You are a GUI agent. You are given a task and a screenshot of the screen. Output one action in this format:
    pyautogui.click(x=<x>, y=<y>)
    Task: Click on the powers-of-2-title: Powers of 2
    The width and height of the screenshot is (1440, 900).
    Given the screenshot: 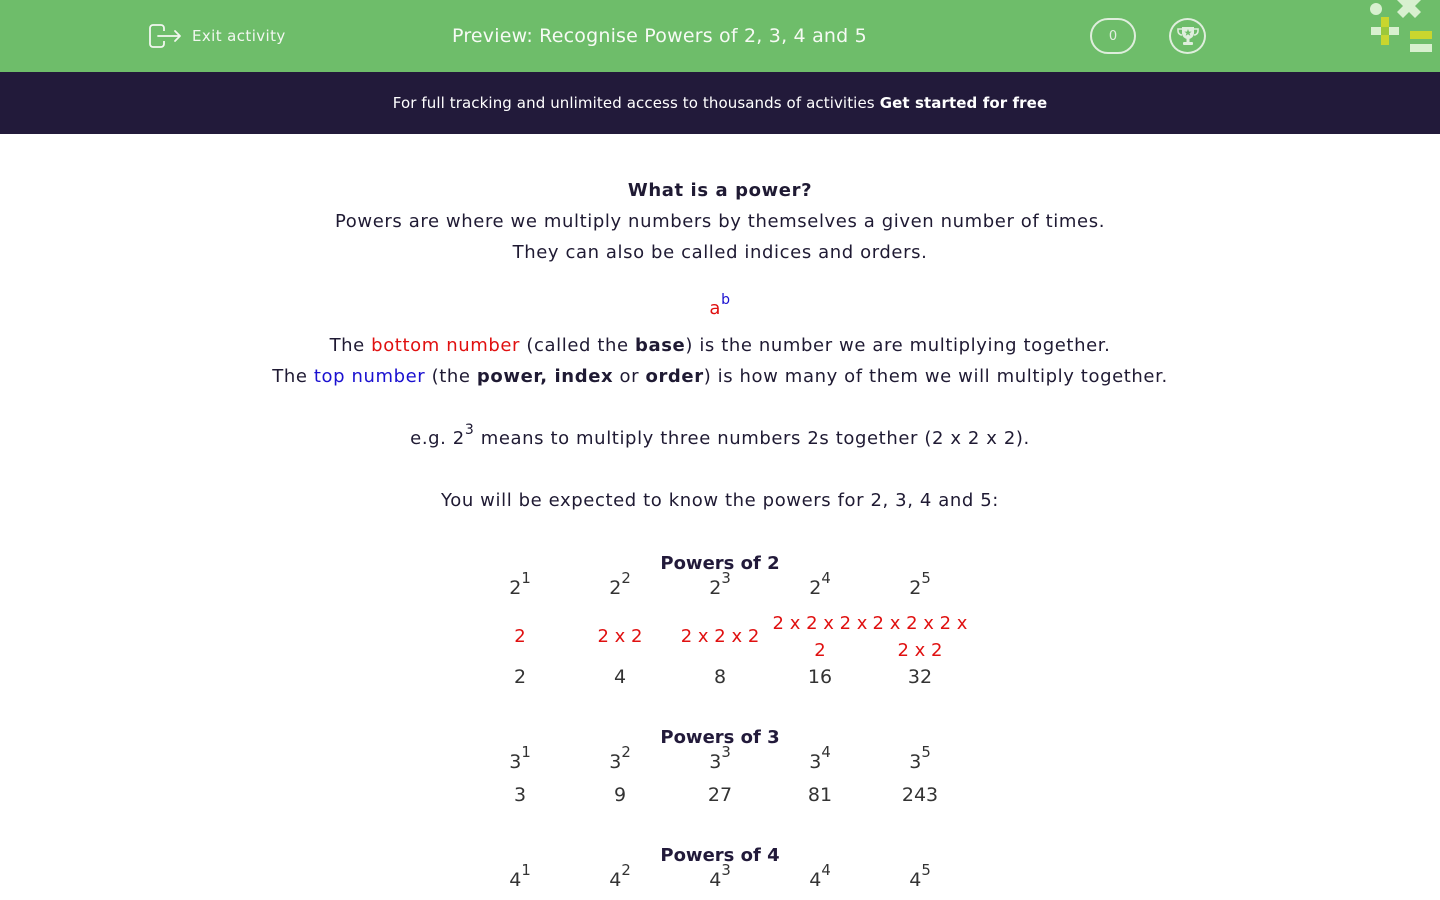 What is the action you would take?
    pyautogui.click(x=720, y=563)
    